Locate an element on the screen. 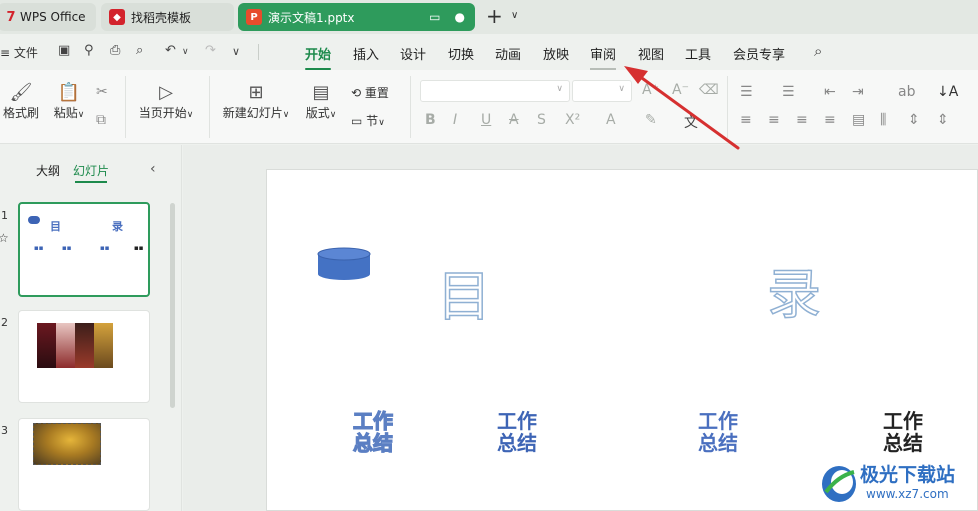 This screenshot has height=511, width=978. undo-icon: ↶ is located at coordinates (170, 50).